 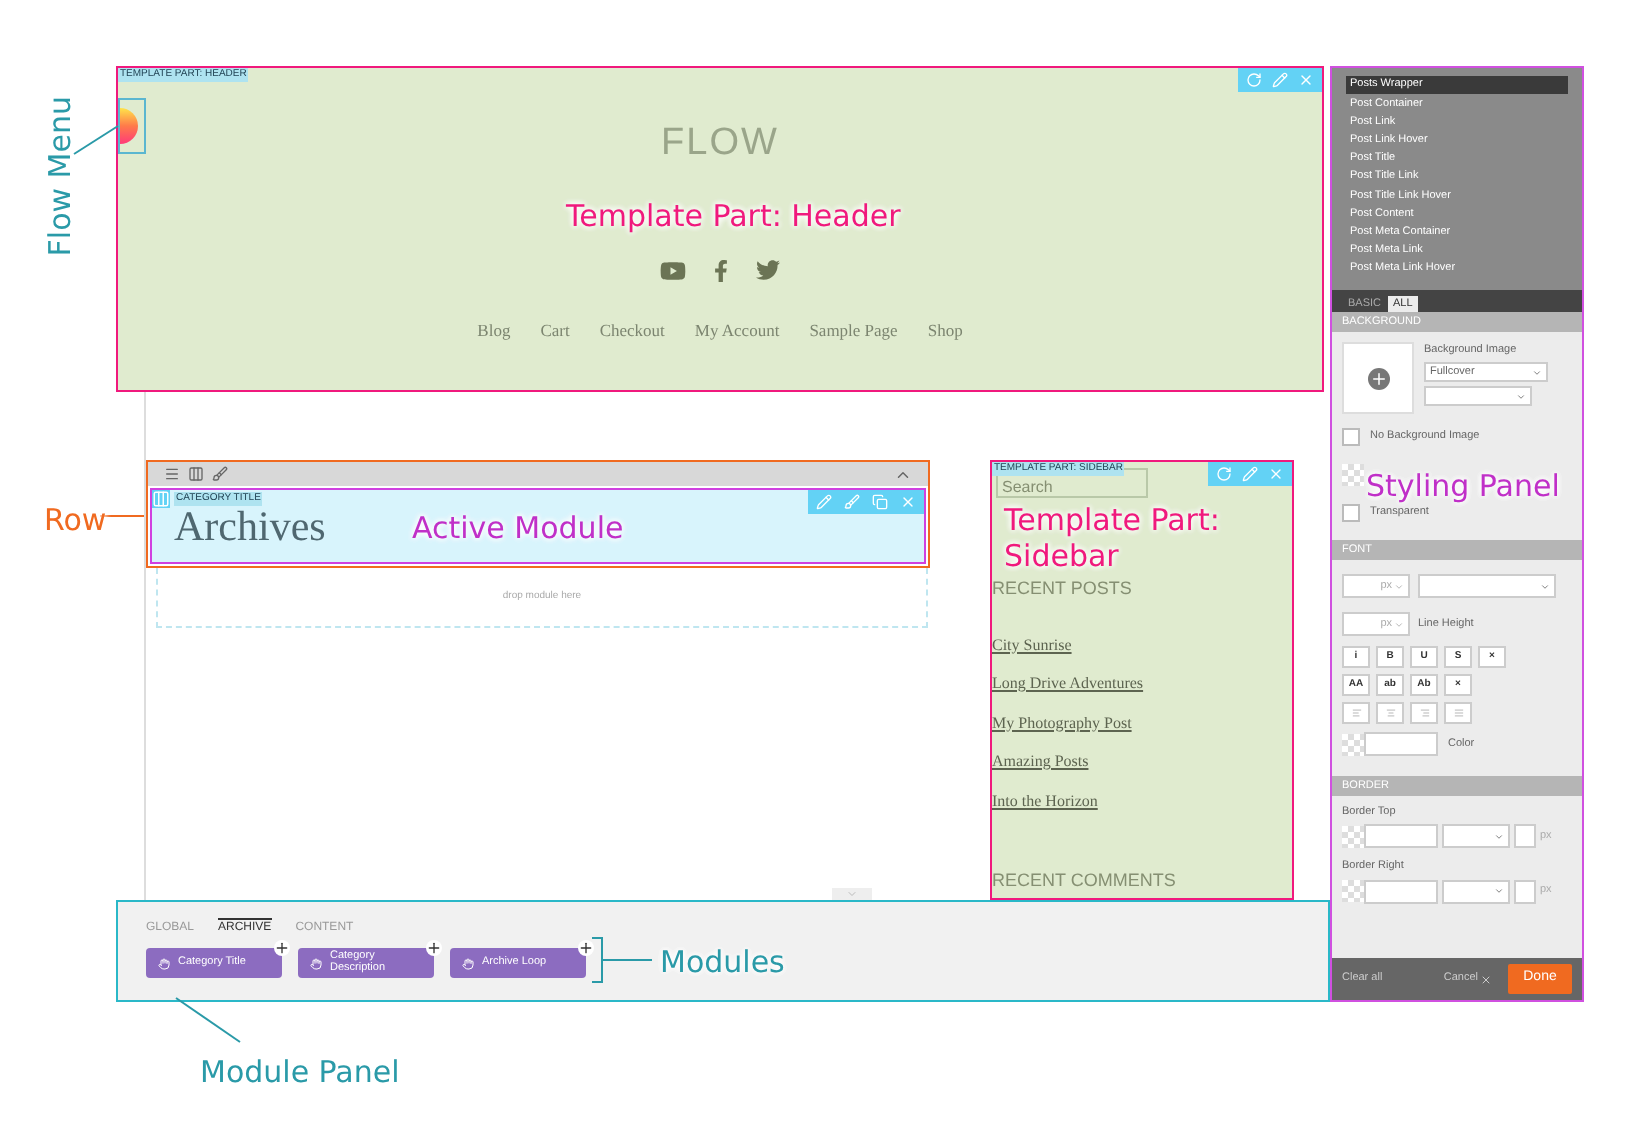 I want to click on flow-menu-icon, so click(x=132, y=126).